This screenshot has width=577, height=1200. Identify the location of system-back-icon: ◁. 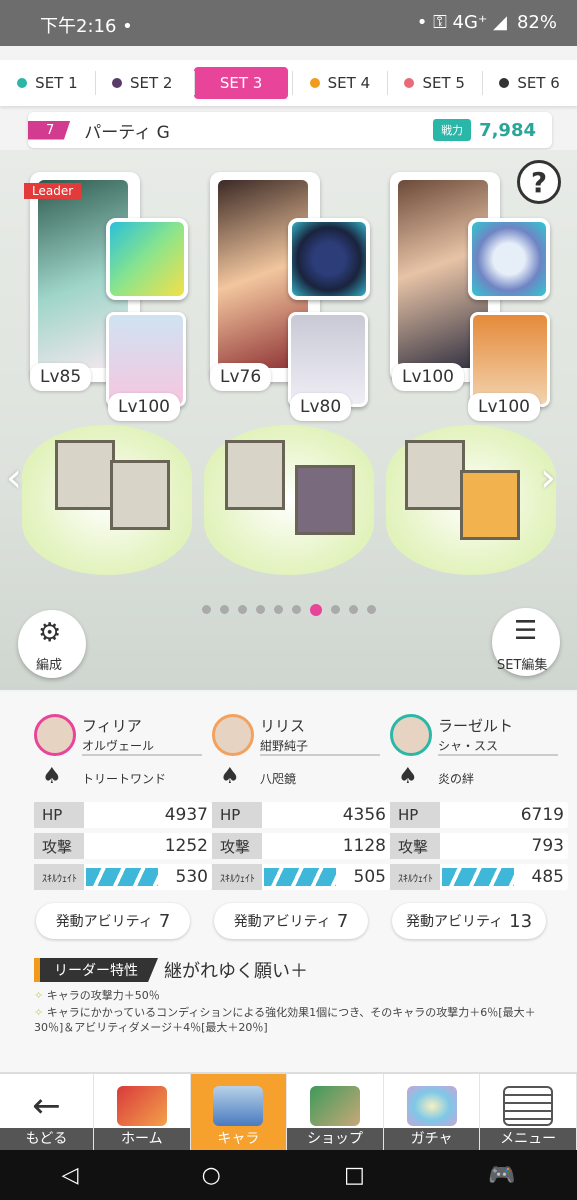
(70, 1175).